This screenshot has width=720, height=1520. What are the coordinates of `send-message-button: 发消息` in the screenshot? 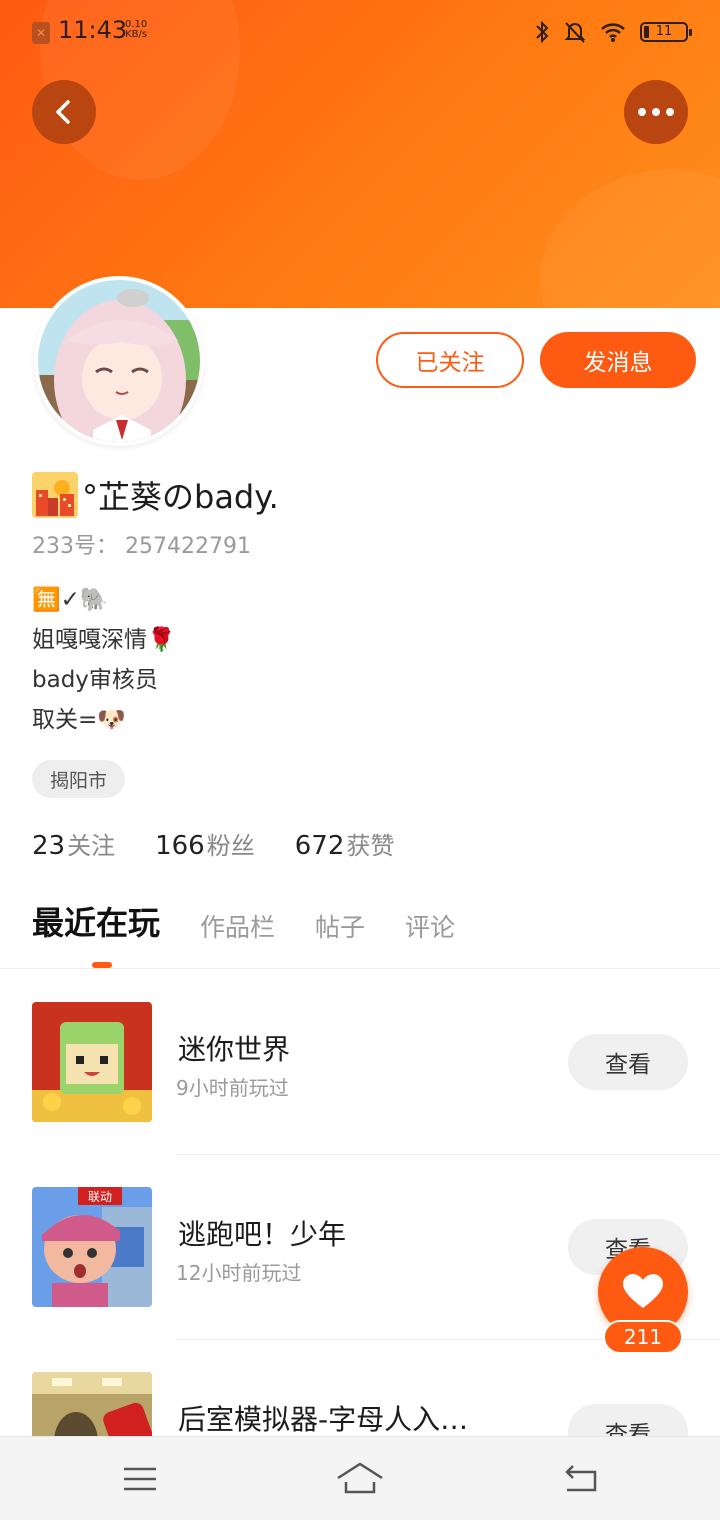 It's located at (618, 360).